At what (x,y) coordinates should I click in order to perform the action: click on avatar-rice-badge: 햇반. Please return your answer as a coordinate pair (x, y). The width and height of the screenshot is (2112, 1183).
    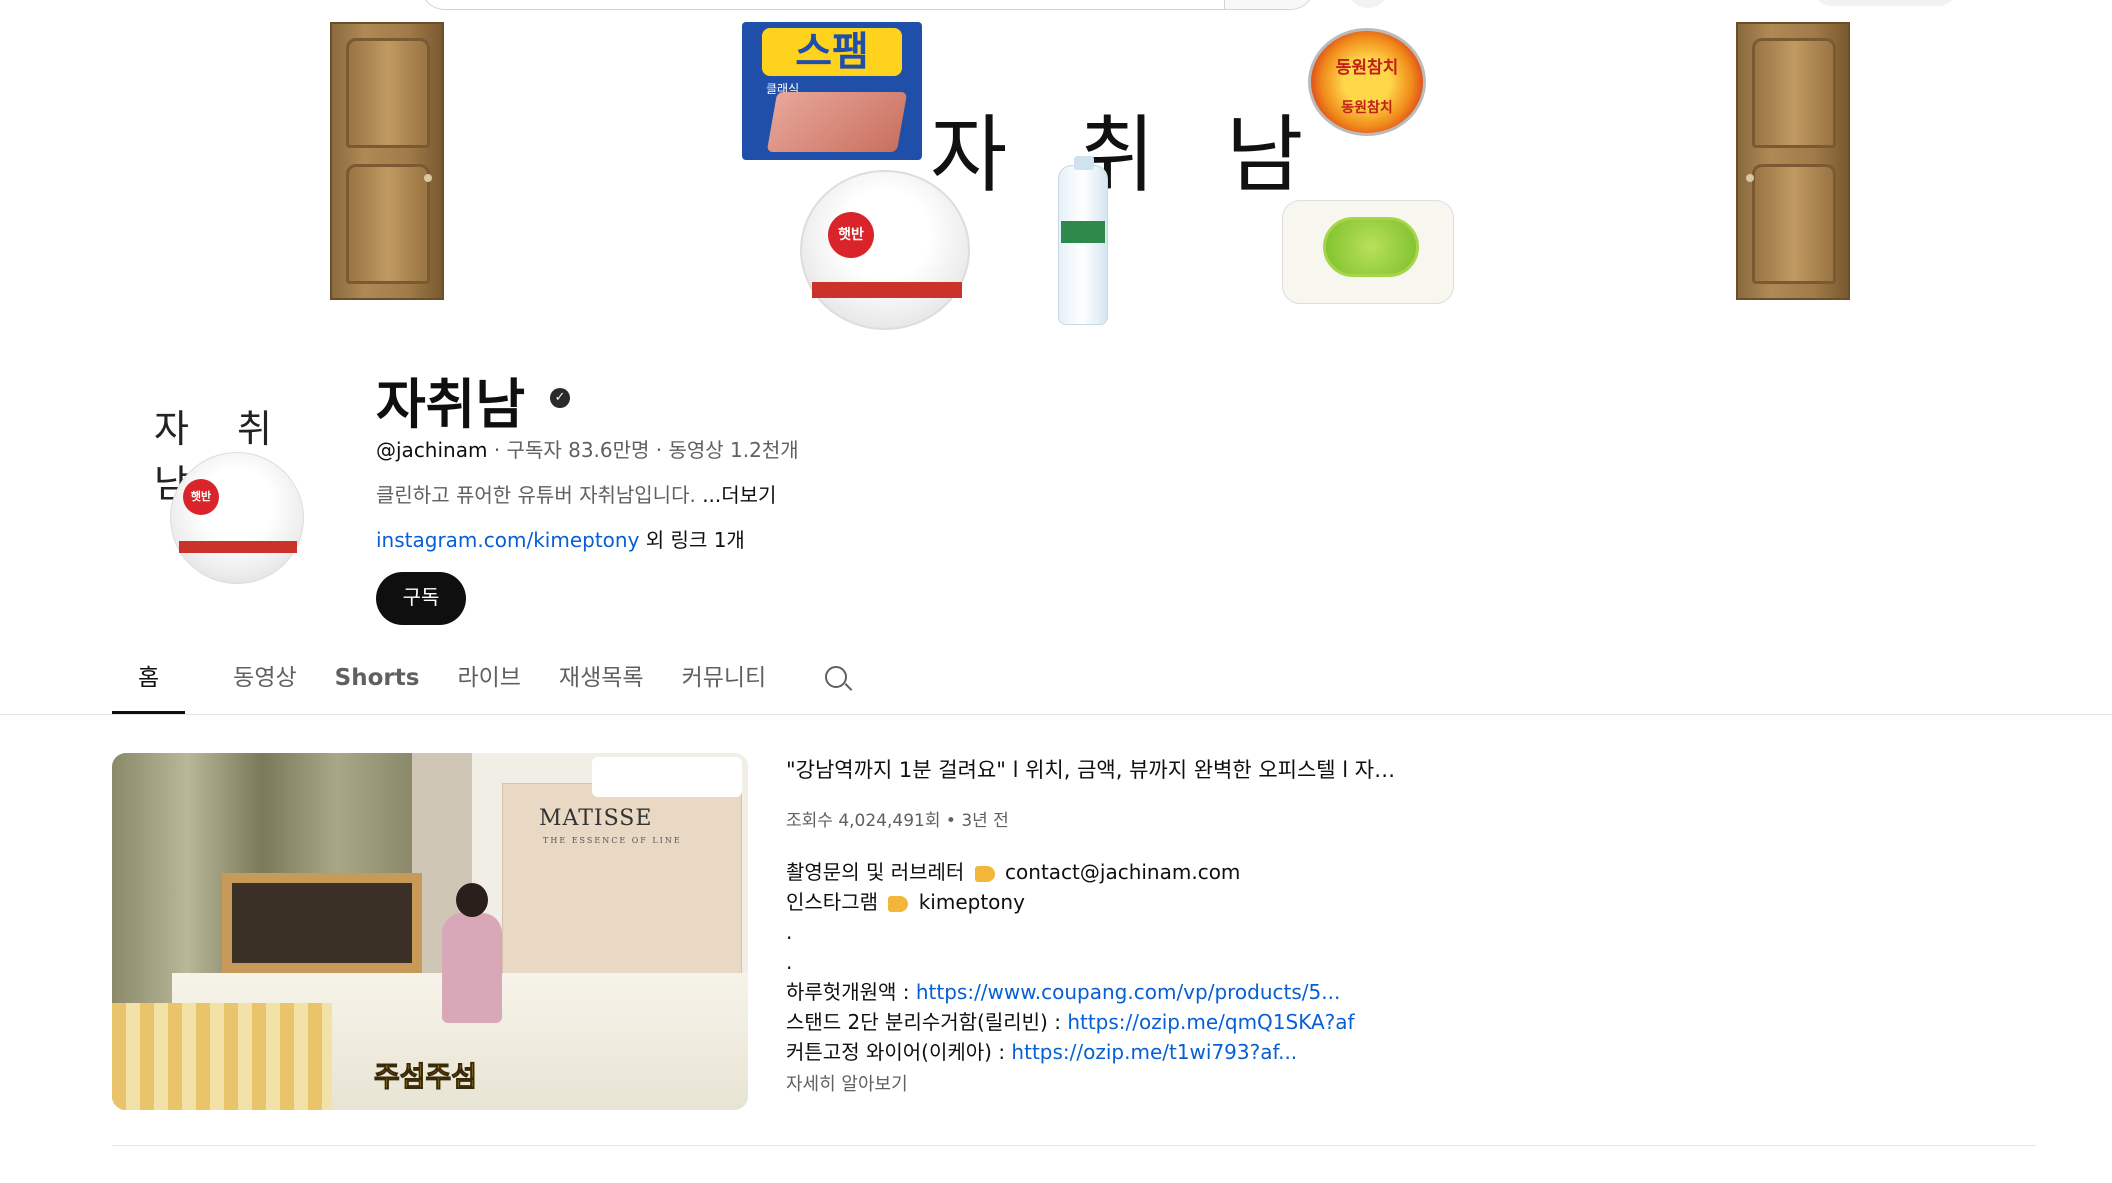
    Looking at the image, I should click on (201, 497).